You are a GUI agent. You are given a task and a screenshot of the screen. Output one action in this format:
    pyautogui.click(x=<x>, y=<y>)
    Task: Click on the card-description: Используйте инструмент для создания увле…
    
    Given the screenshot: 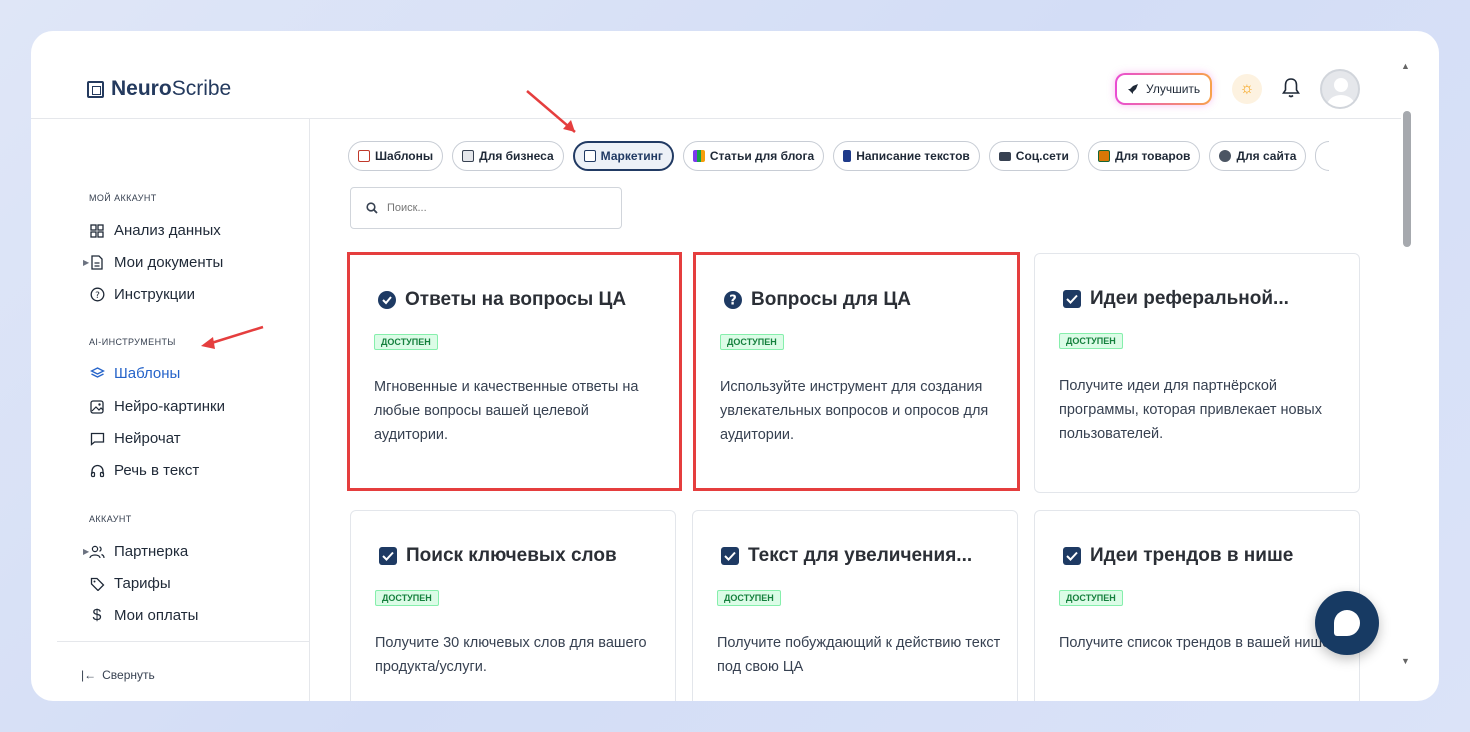 What is the action you would take?
    pyautogui.click(x=854, y=411)
    